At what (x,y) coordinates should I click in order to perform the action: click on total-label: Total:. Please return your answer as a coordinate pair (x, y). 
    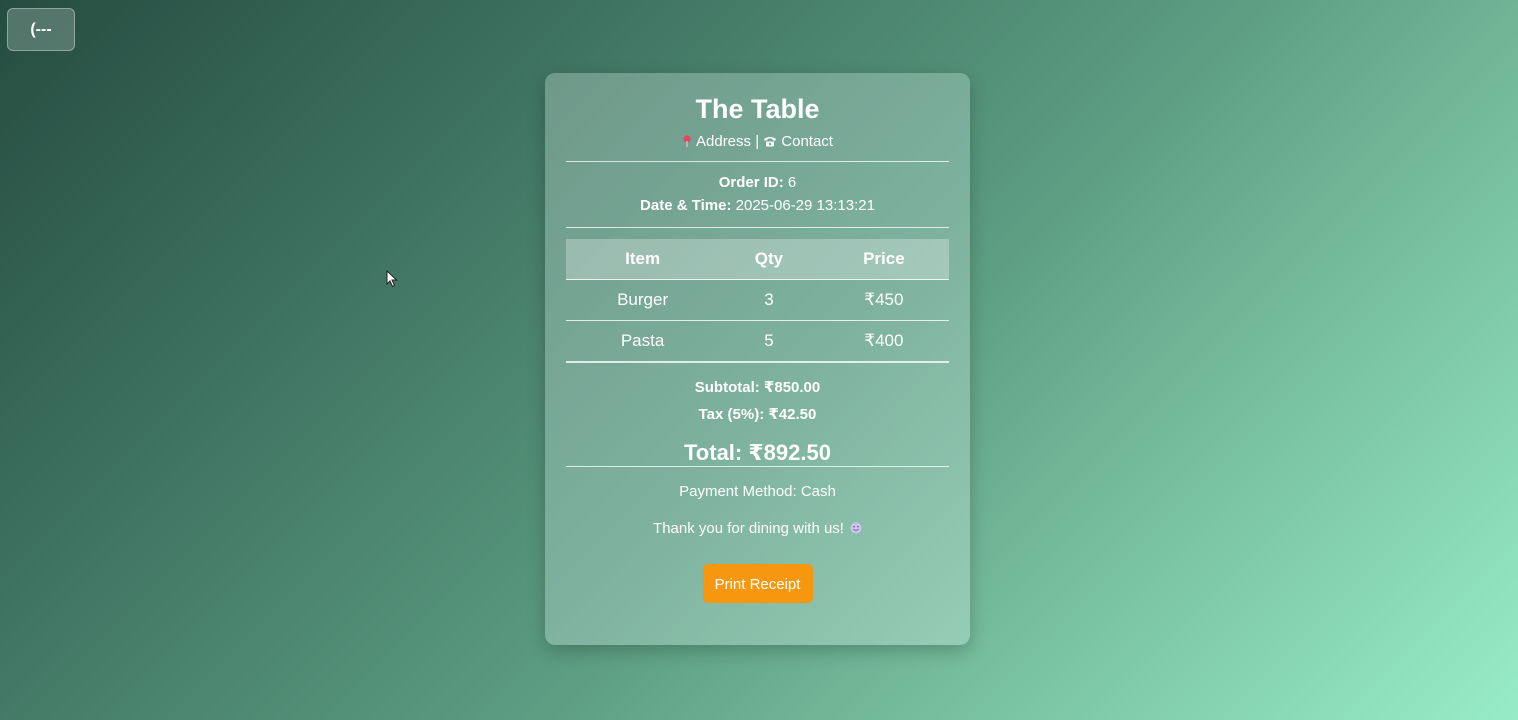
    Looking at the image, I should click on (713, 452).